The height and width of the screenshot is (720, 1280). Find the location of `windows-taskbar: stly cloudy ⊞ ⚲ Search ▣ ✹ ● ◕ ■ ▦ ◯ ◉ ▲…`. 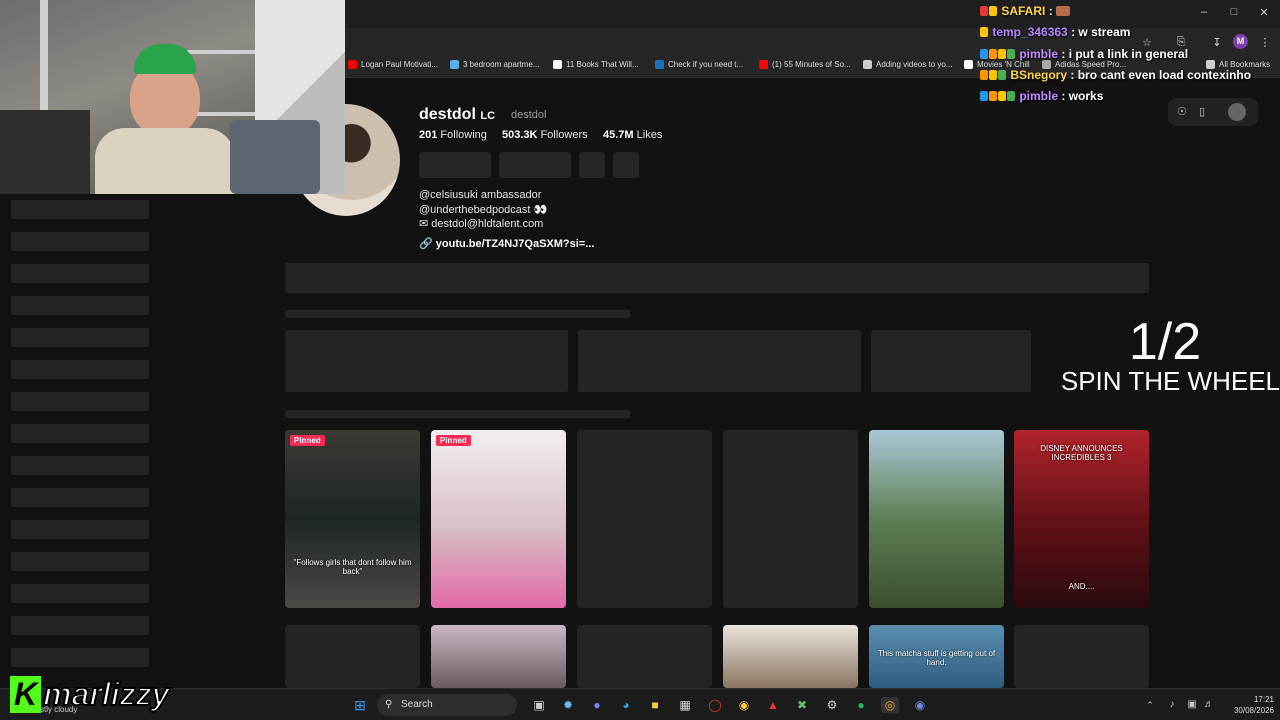

windows-taskbar: stly cloudy ⊞ ⚲ Search ▣ ✹ ● ◕ ■ ▦ ◯ ◉ ▲… is located at coordinates (640, 704).